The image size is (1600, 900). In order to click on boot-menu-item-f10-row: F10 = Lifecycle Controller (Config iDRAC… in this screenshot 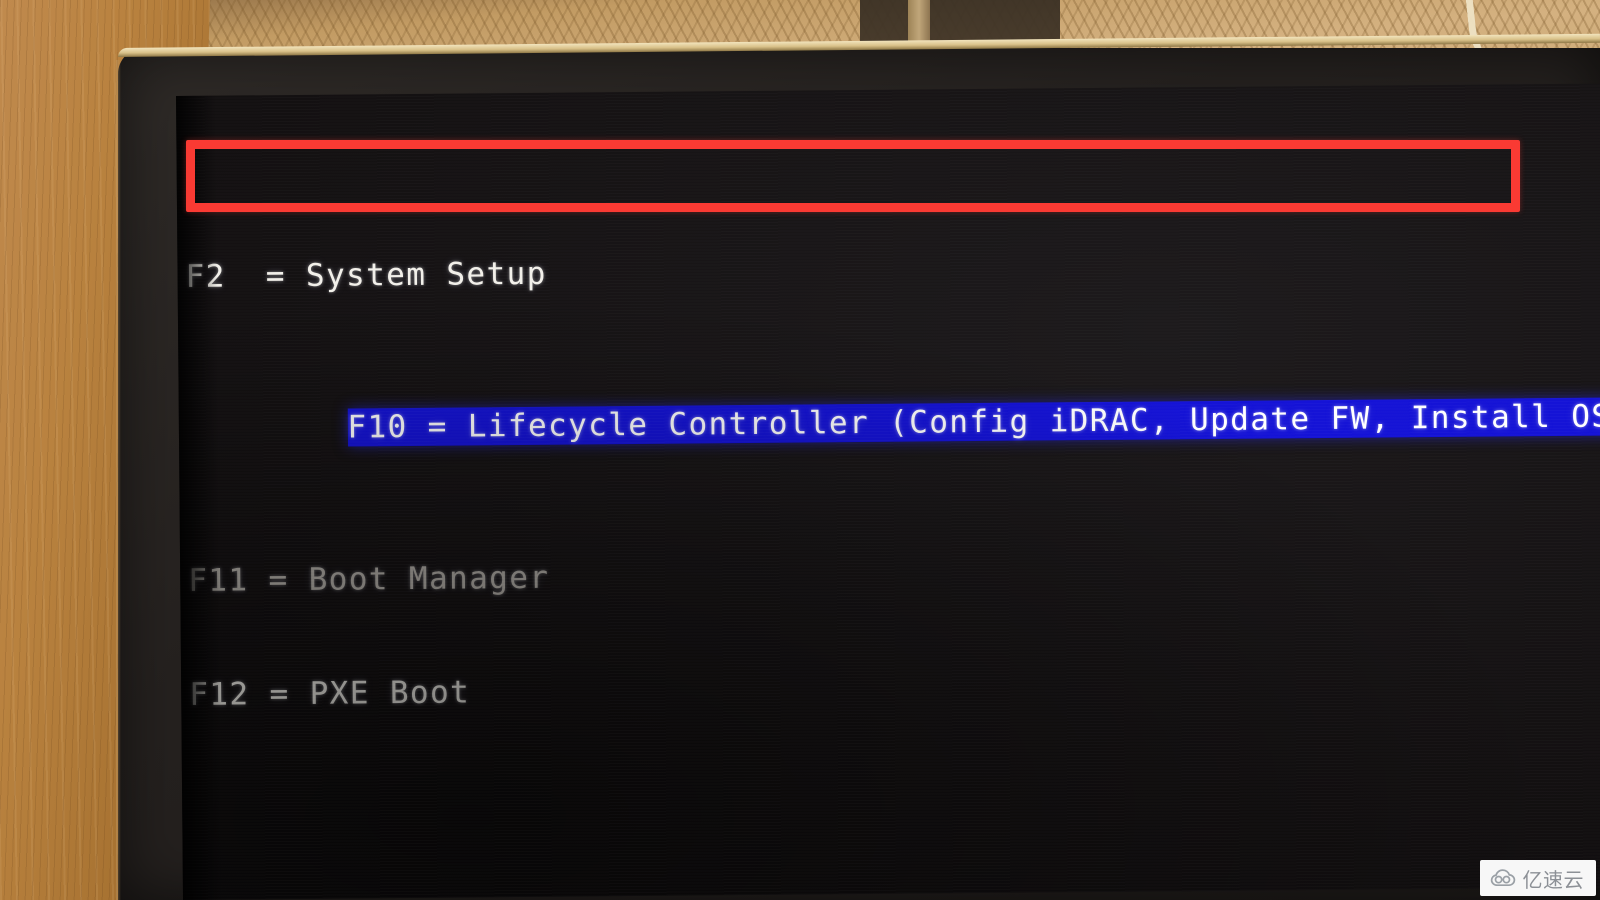, I will do `click(893, 422)`.